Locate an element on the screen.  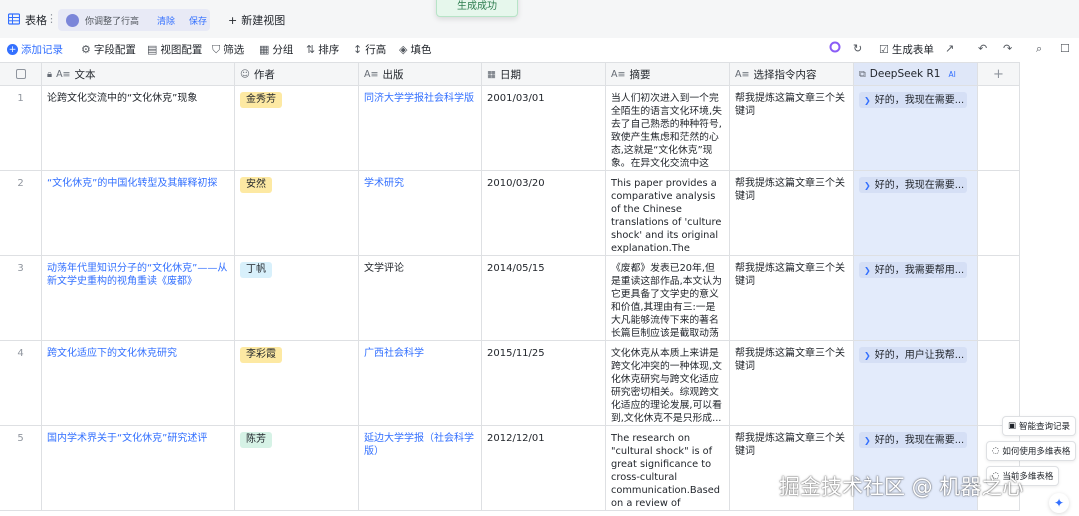
cell-date: 2010/03/20 is located at coordinates (544, 213).